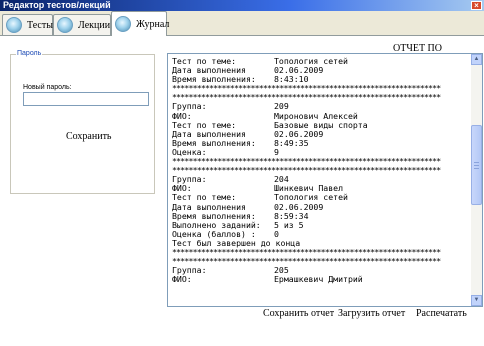  What do you see at coordinates (441, 313) in the screenshot?
I see `print-button: Распечатать` at bounding box center [441, 313].